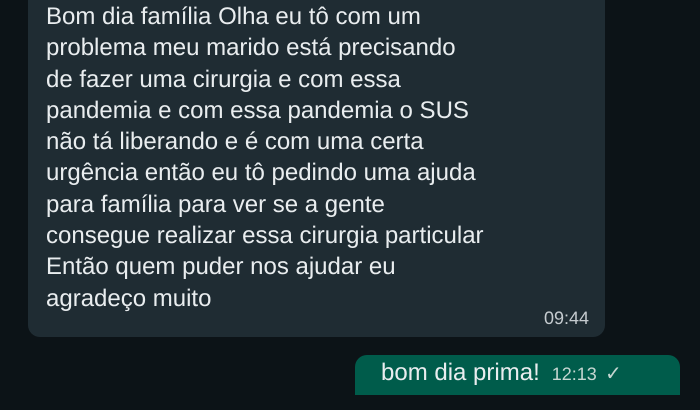 Image resolution: width=700 pixels, height=410 pixels. I want to click on message-time: 12:13, so click(574, 374).